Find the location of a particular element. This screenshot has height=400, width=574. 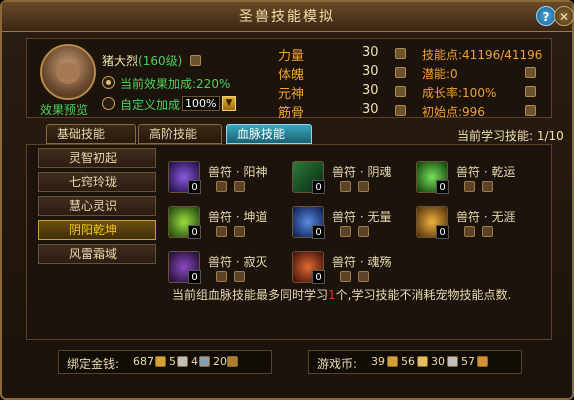

stat-physique-icon is located at coordinates (400, 72).